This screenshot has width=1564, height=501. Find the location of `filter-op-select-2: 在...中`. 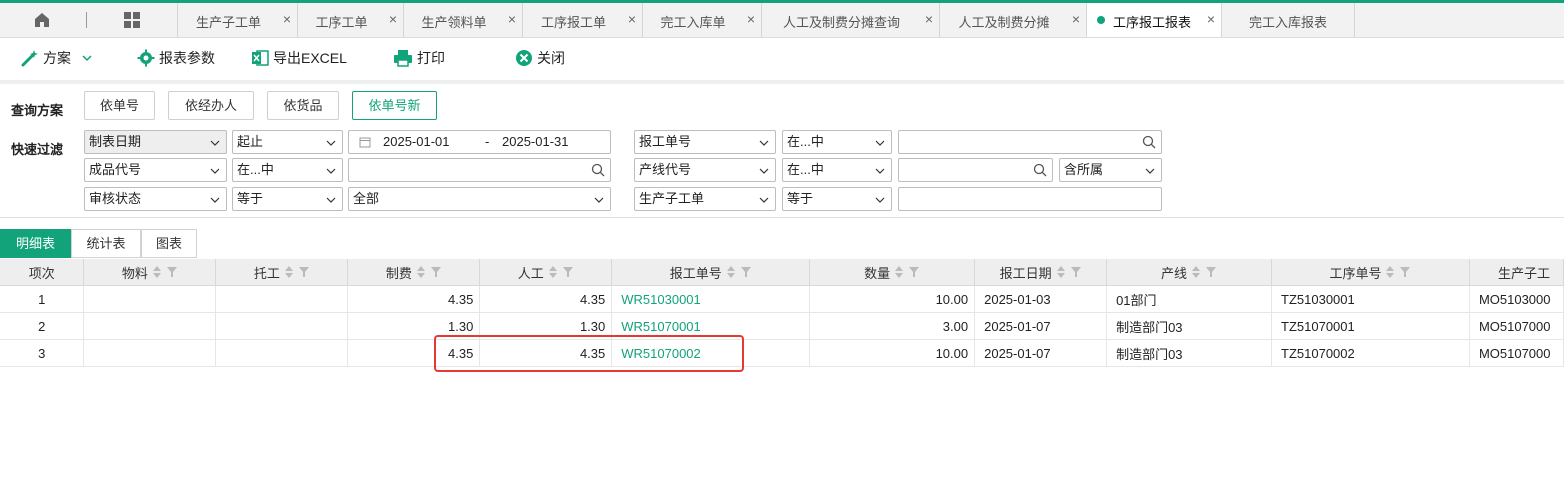

filter-op-select-2: 在...中 is located at coordinates (837, 142).